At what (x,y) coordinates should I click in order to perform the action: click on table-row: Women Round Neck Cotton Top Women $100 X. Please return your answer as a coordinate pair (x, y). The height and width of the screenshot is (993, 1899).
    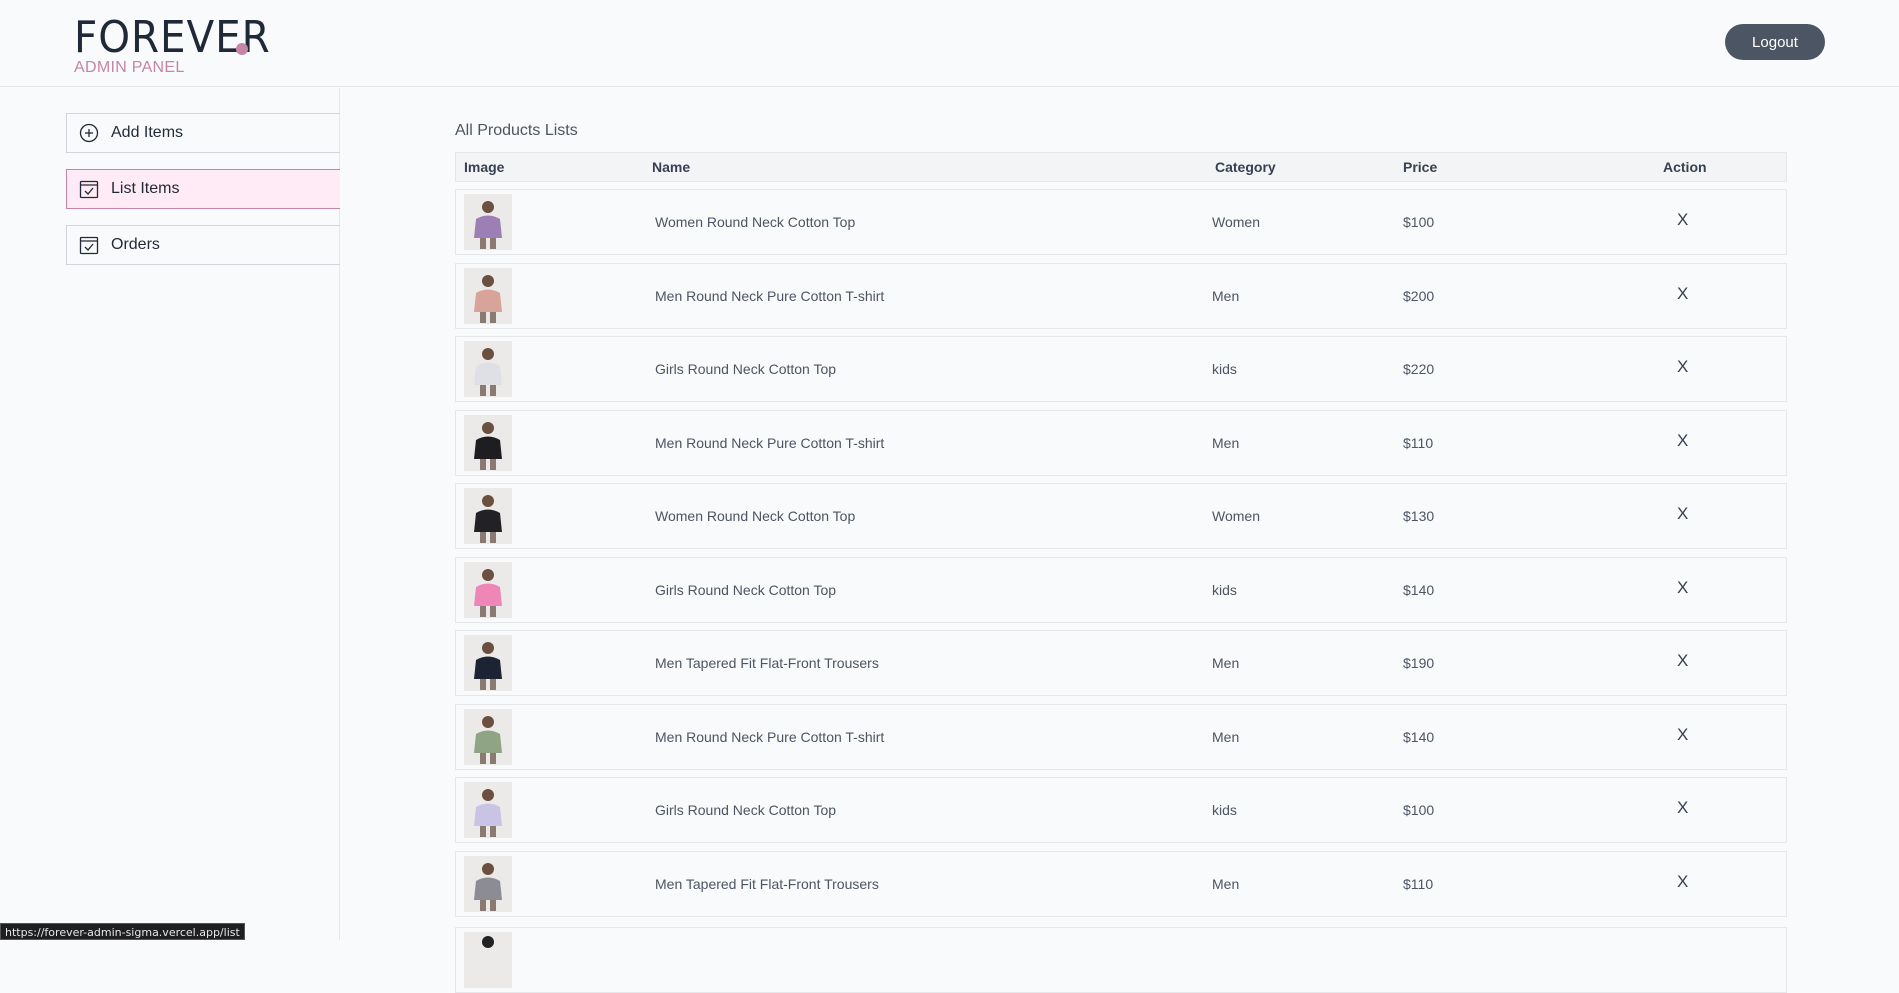
    Looking at the image, I should click on (1121, 222).